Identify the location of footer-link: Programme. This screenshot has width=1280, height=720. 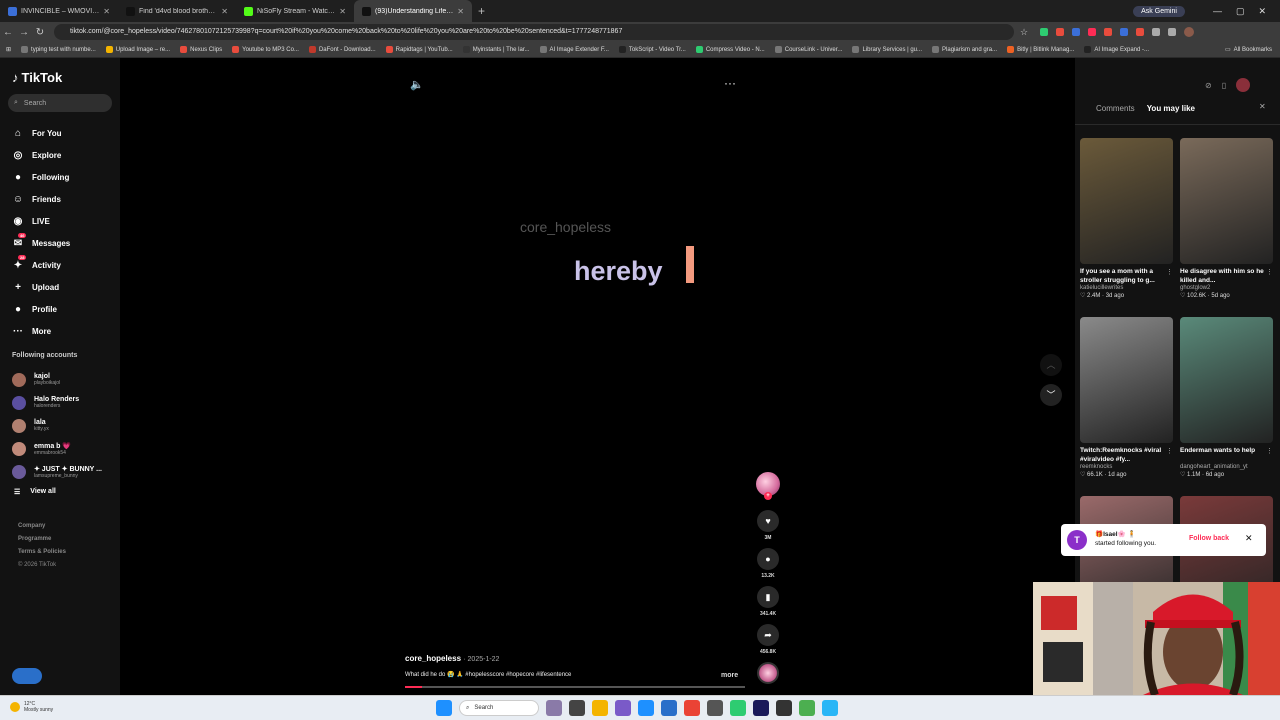
(42, 539).